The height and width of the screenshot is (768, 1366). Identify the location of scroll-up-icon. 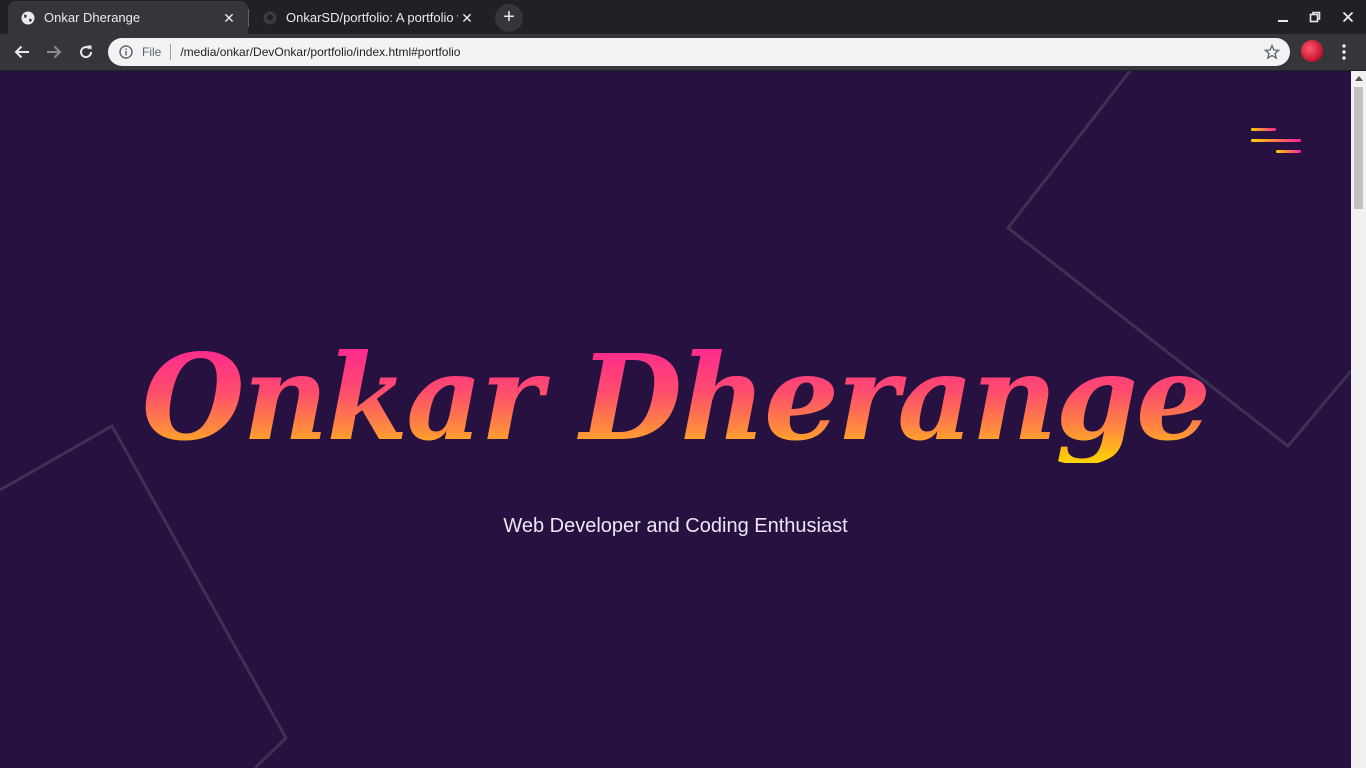
(1358, 78).